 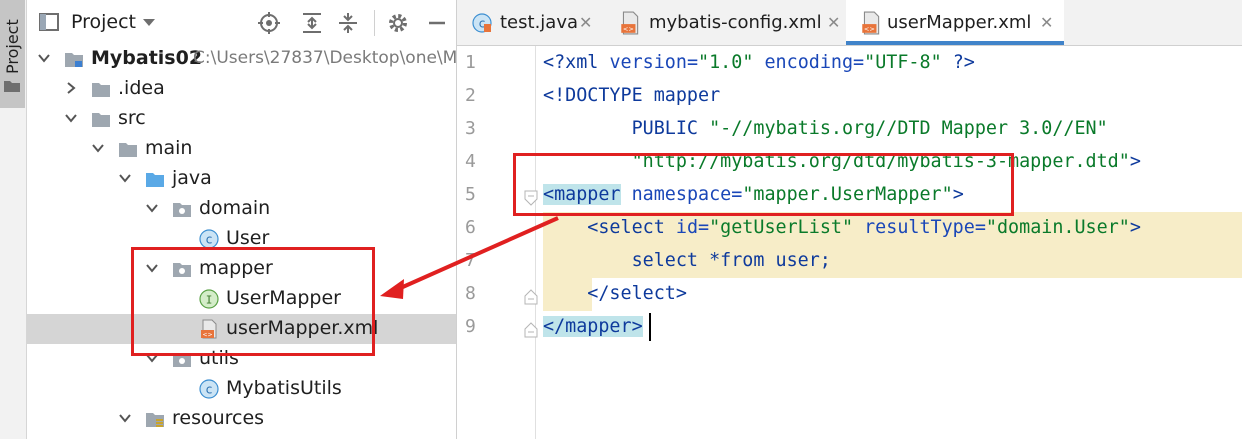 What do you see at coordinates (539, 22) in the screenshot?
I see `tab-label: test.java` at bounding box center [539, 22].